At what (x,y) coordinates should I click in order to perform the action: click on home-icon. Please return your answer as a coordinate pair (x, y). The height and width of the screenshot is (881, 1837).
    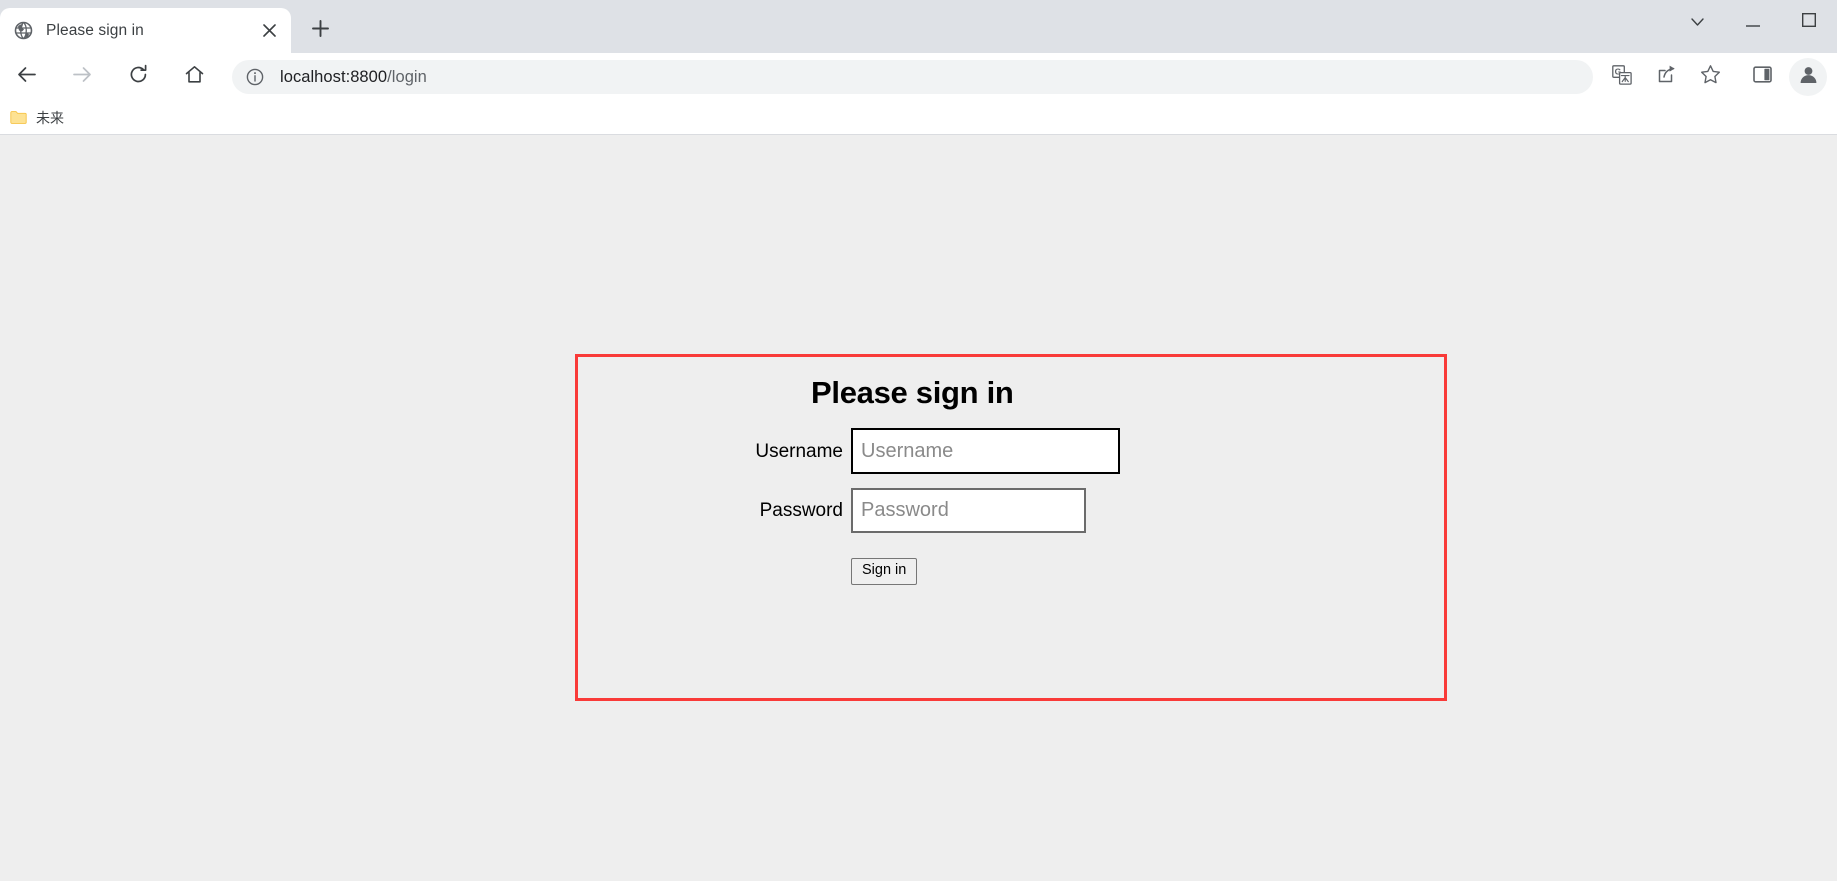
    Looking at the image, I should click on (194, 77).